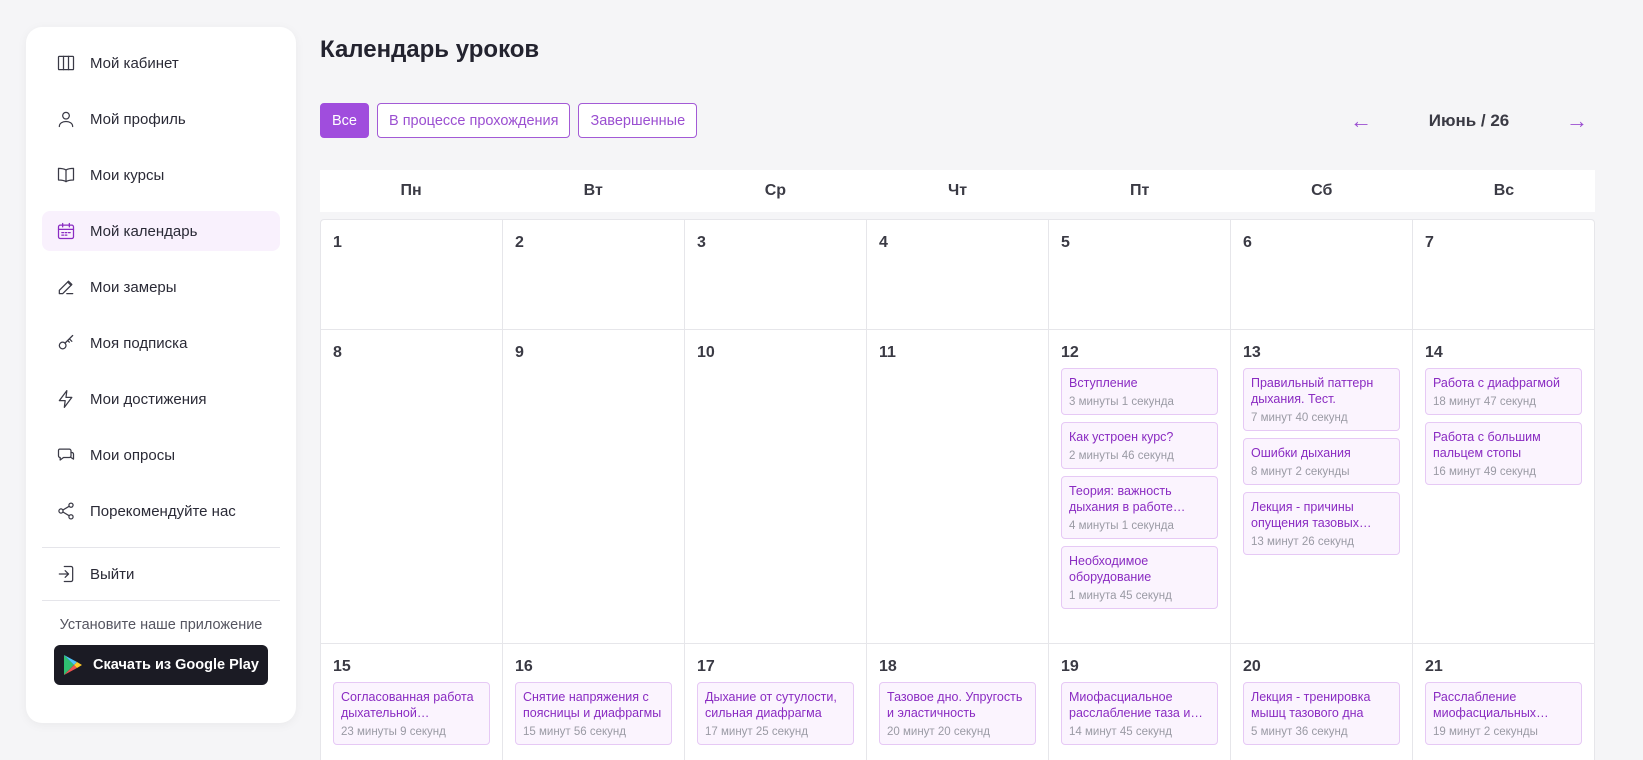  I want to click on google-play-button: Скачать из Google Play, so click(161, 665).